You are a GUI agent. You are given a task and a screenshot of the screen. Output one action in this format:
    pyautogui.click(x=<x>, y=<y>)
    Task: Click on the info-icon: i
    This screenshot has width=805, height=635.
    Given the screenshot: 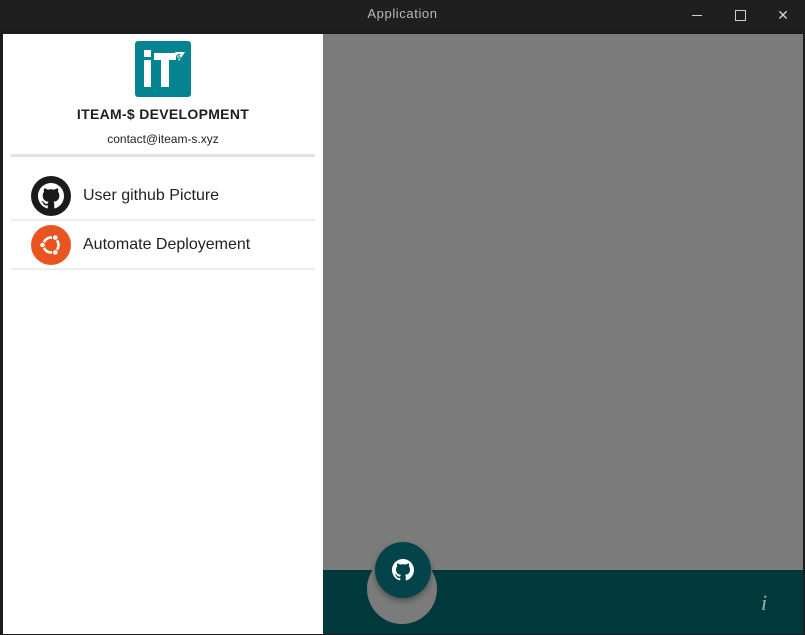 What is the action you would take?
    pyautogui.click(x=764, y=603)
    